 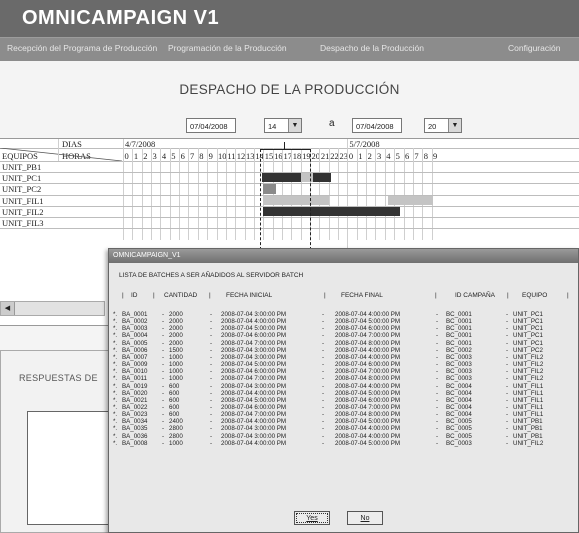 I want to click on responses-textarea, so click(x=69, y=468).